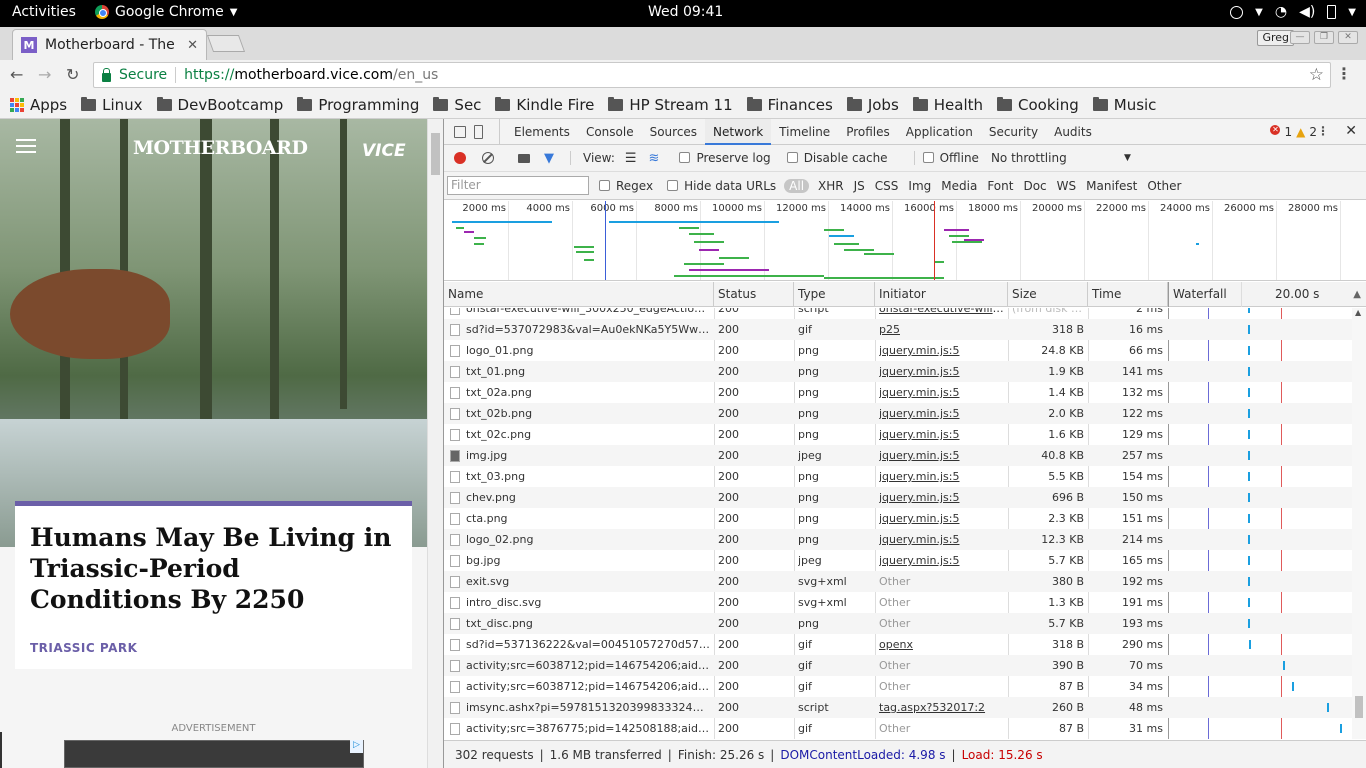  Describe the element at coordinates (524, 158) in the screenshot. I see `capture-screenshots-icon` at that location.